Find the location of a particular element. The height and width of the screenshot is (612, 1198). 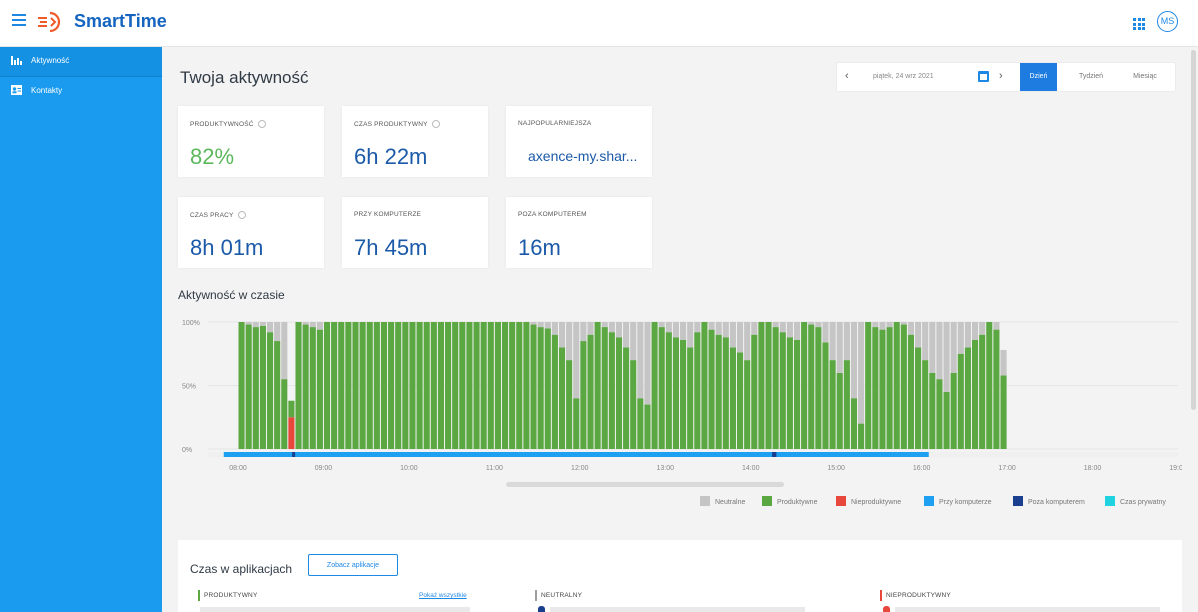

card-label: PRODUKTYWNOŚĆ is located at coordinates (222, 124).